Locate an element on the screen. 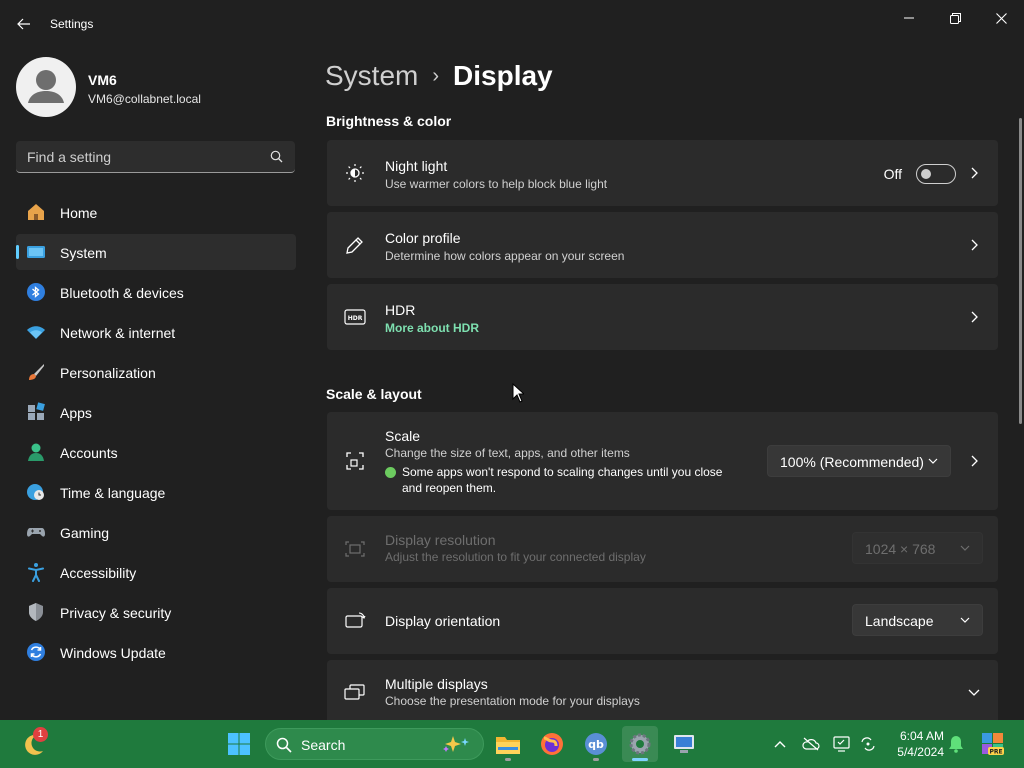 The image size is (1024, 768). app-title: Settings is located at coordinates (72, 24).